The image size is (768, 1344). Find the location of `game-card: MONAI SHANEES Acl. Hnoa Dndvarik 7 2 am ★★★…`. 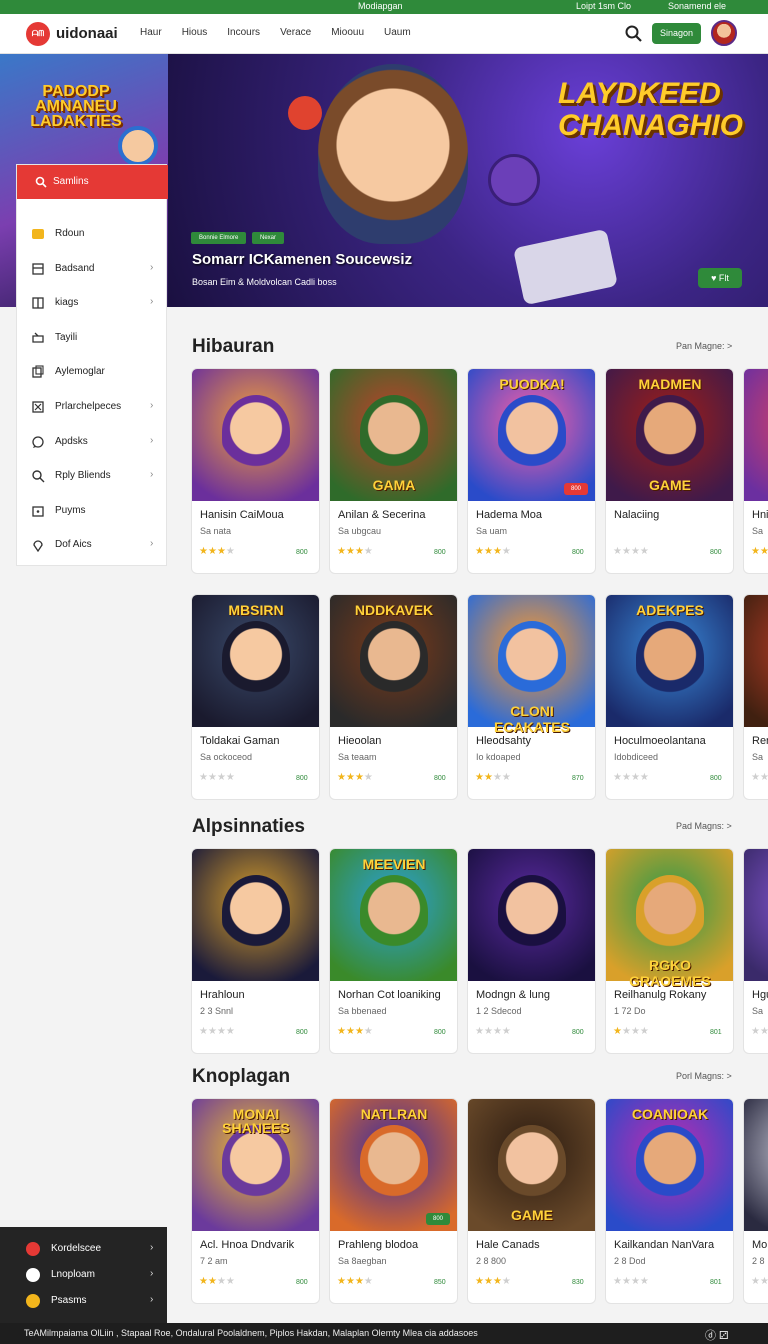

game-card: MONAI SHANEES Acl. Hnoa Dndvarik 7 2 am ★★★… is located at coordinates (255, 1201).